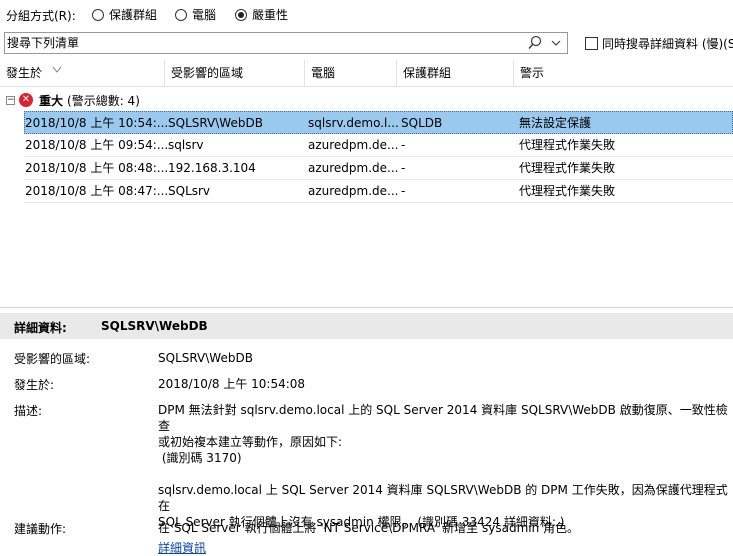 This screenshot has height=556, width=733. I want to click on column-computer: 電腦, so click(351, 73).